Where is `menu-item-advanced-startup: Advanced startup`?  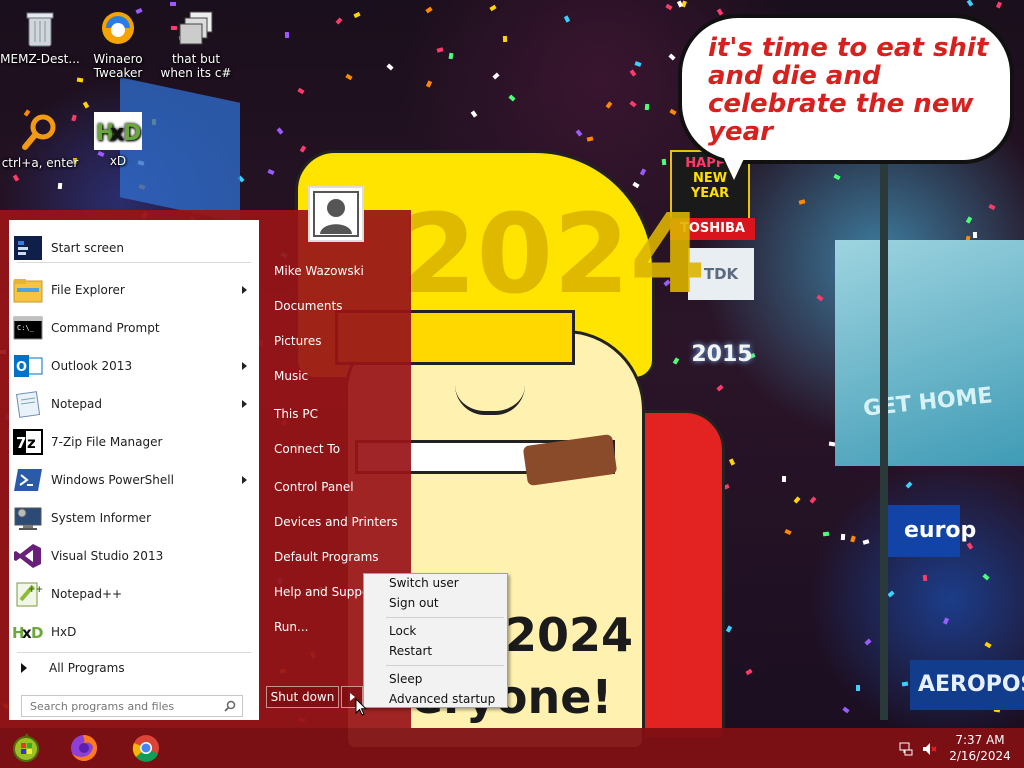 menu-item-advanced-startup: Advanced startup is located at coordinates (442, 699).